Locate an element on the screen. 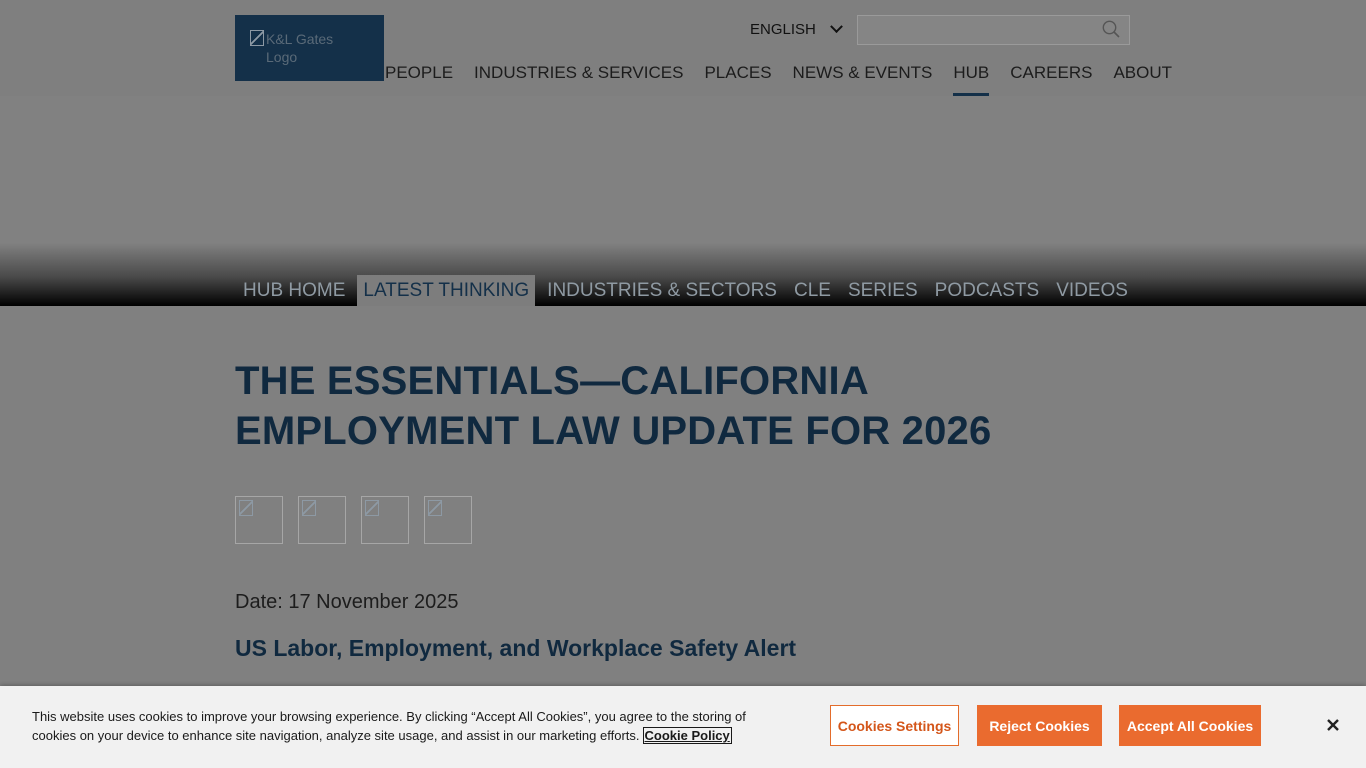 The width and height of the screenshot is (1366, 768). language-select: ENGLISH is located at coordinates (796, 28).